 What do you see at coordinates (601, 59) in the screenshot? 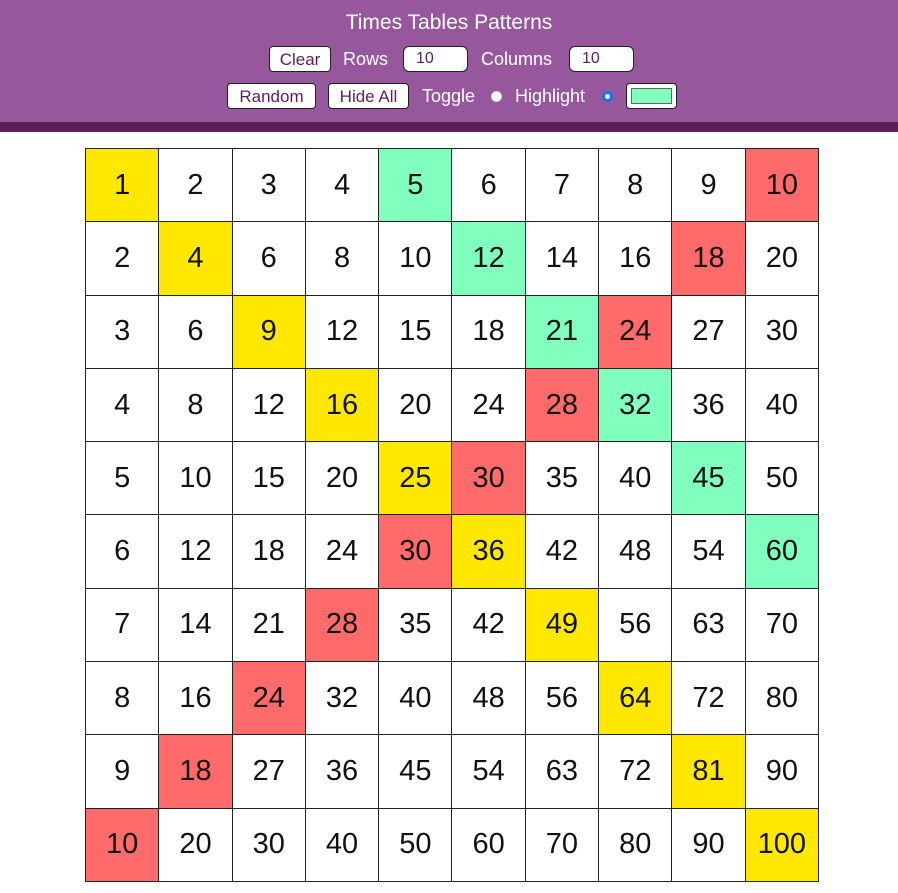
I see `columns-input` at bounding box center [601, 59].